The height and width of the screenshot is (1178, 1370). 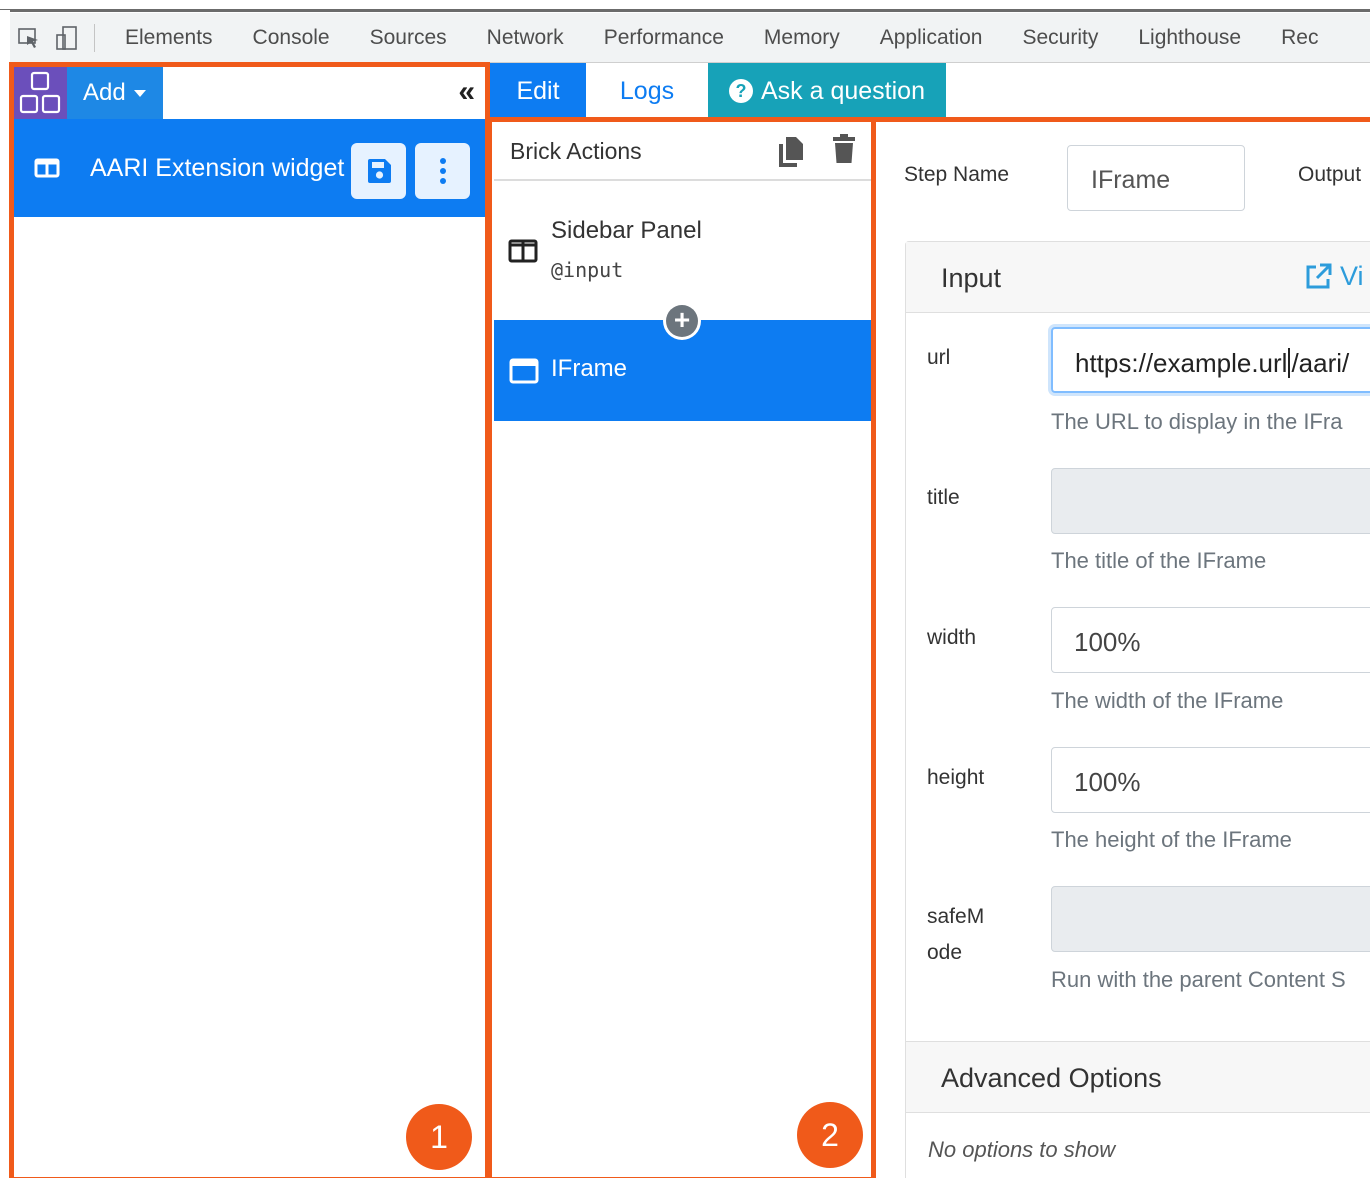 I want to click on devtools-tab-performance: Performance, so click(x=664, y=38).